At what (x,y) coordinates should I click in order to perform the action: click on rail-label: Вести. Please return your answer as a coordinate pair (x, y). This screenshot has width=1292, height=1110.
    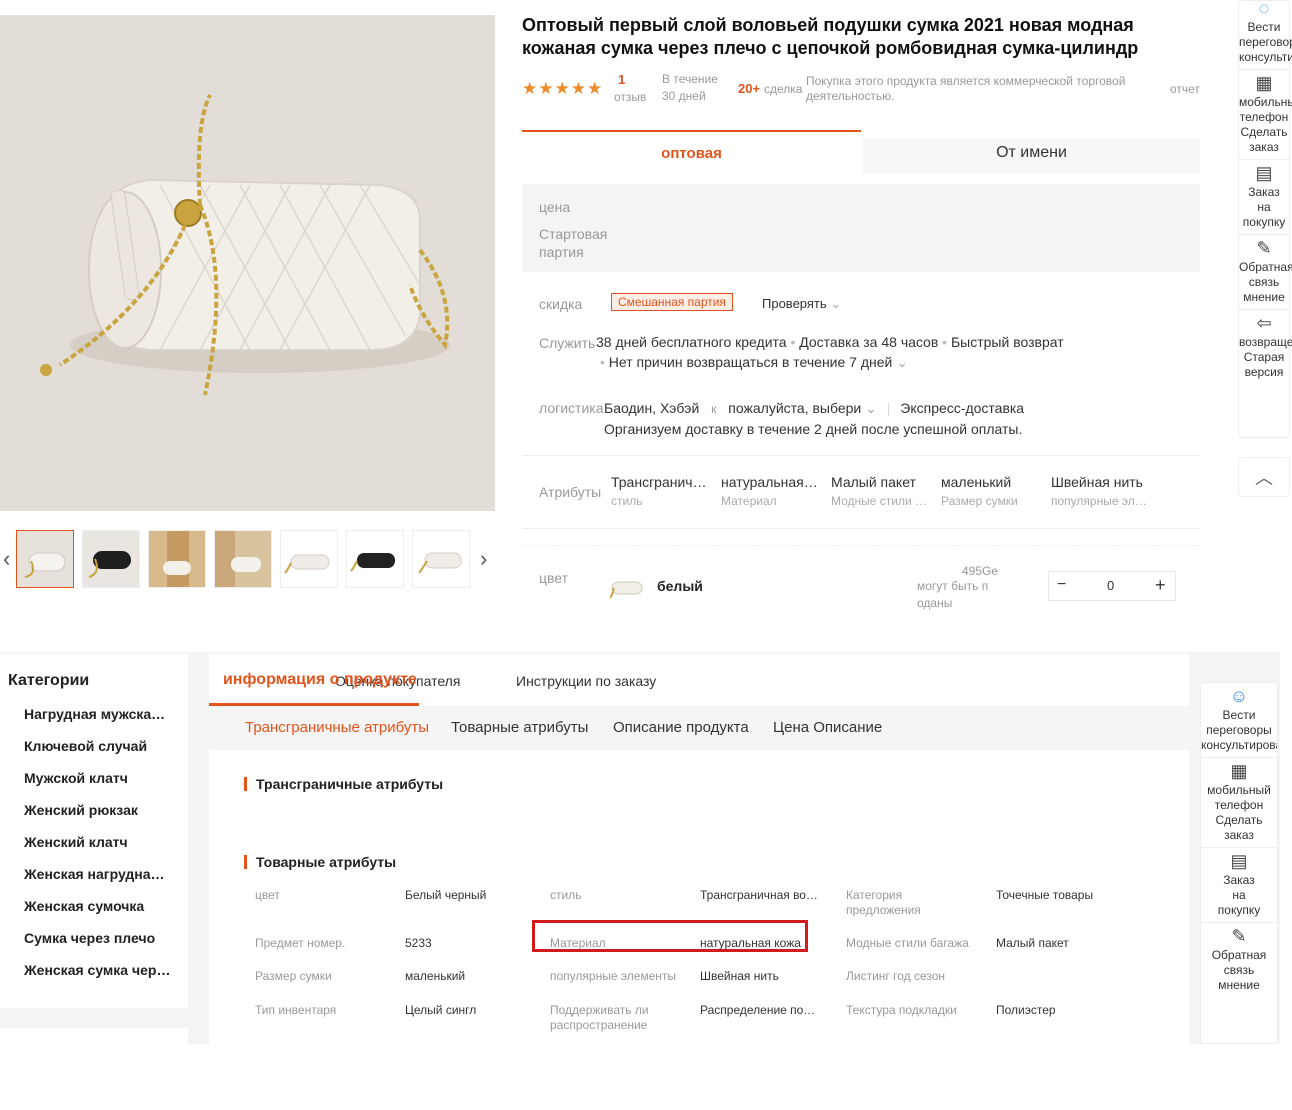
    Looking at the image, I should click on (1239, 715).